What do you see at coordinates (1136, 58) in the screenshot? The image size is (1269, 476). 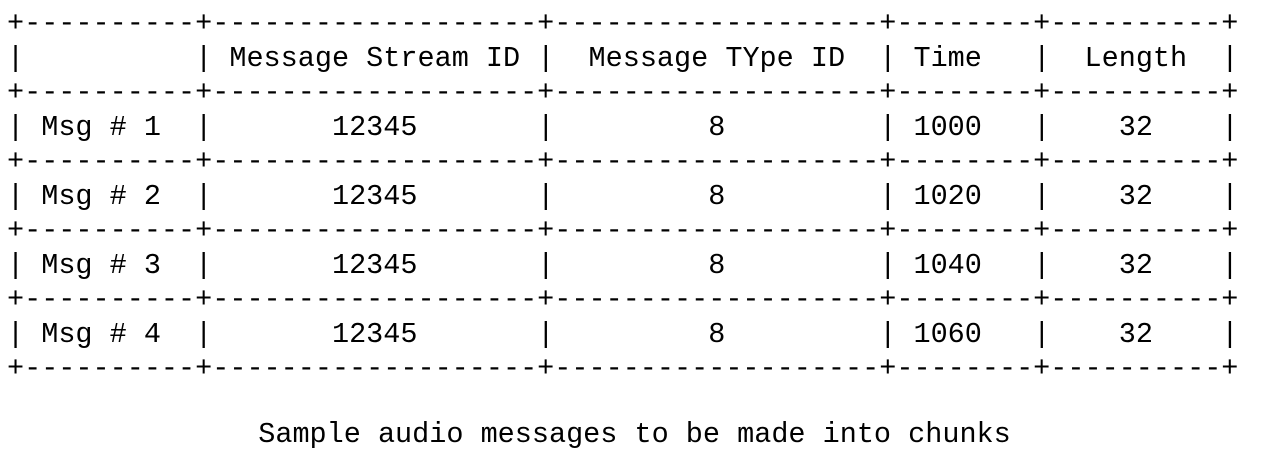 I see `column-header: Length` at bounding box center [1136, 58].